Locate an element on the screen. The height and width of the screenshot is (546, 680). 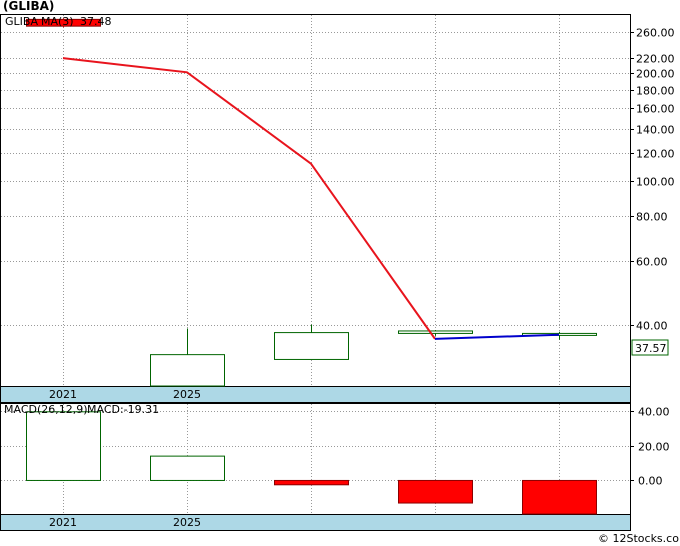
price-y-tick-label: 220.00 is located at coordinates (655, 59).